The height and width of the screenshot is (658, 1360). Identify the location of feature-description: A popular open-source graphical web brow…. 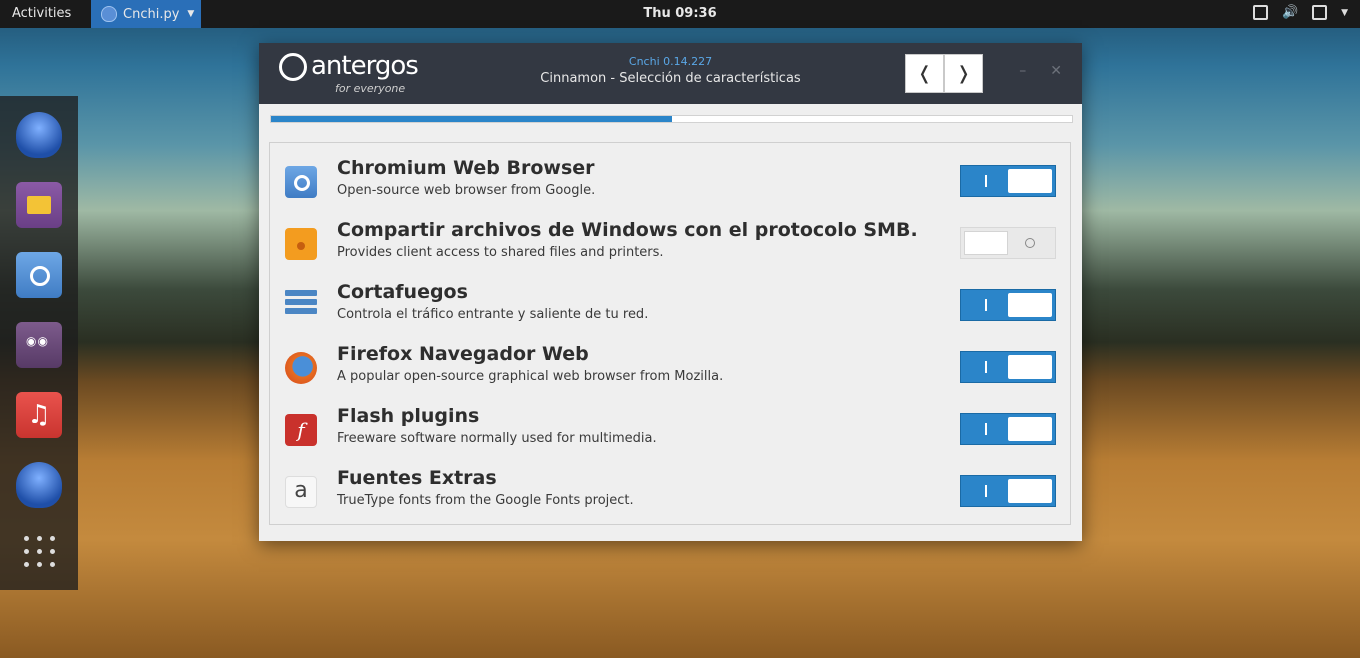
(530, 376).